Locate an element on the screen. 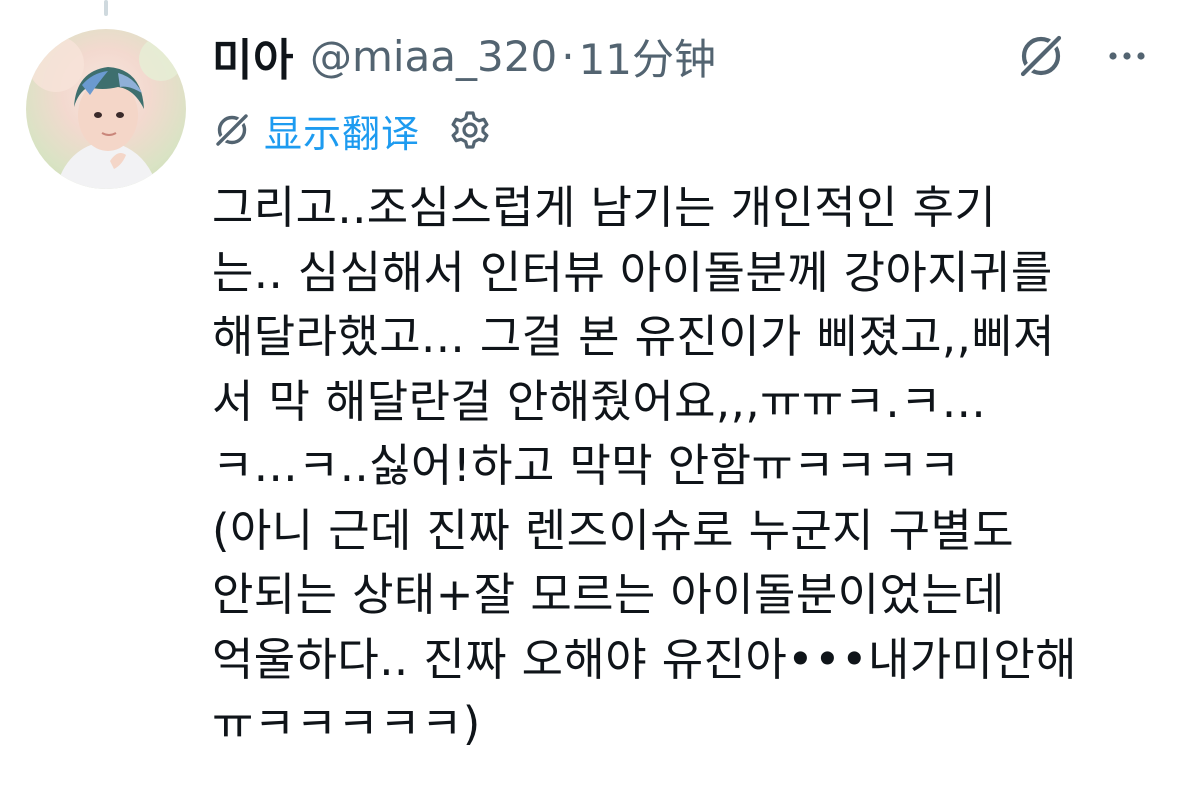 Image resolution: width=1179 pixels, height=801 pixels. translate-icon is located at coordinates (232, 130).